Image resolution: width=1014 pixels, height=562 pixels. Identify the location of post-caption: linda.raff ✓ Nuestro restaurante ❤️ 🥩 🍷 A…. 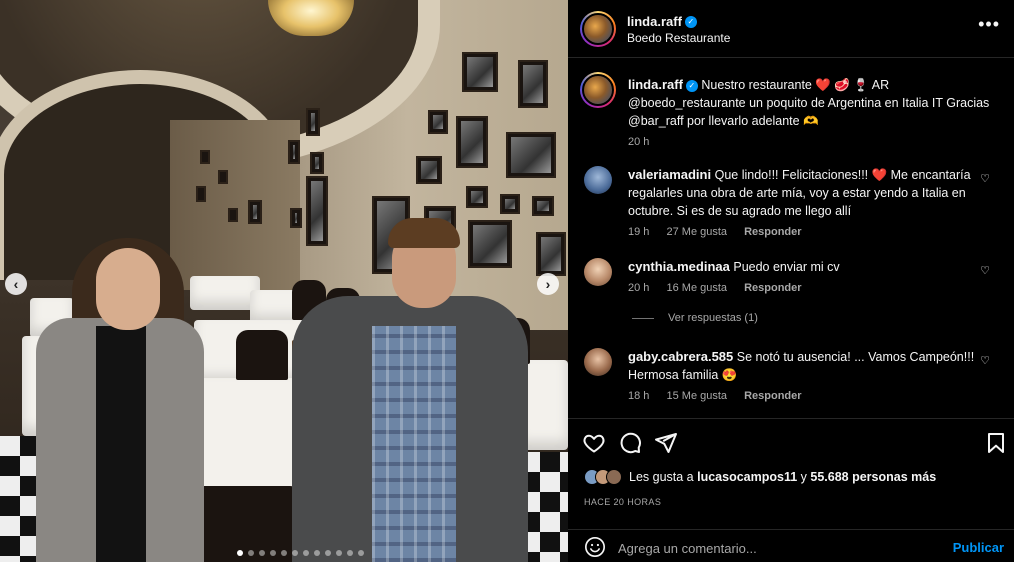
(814, 112).